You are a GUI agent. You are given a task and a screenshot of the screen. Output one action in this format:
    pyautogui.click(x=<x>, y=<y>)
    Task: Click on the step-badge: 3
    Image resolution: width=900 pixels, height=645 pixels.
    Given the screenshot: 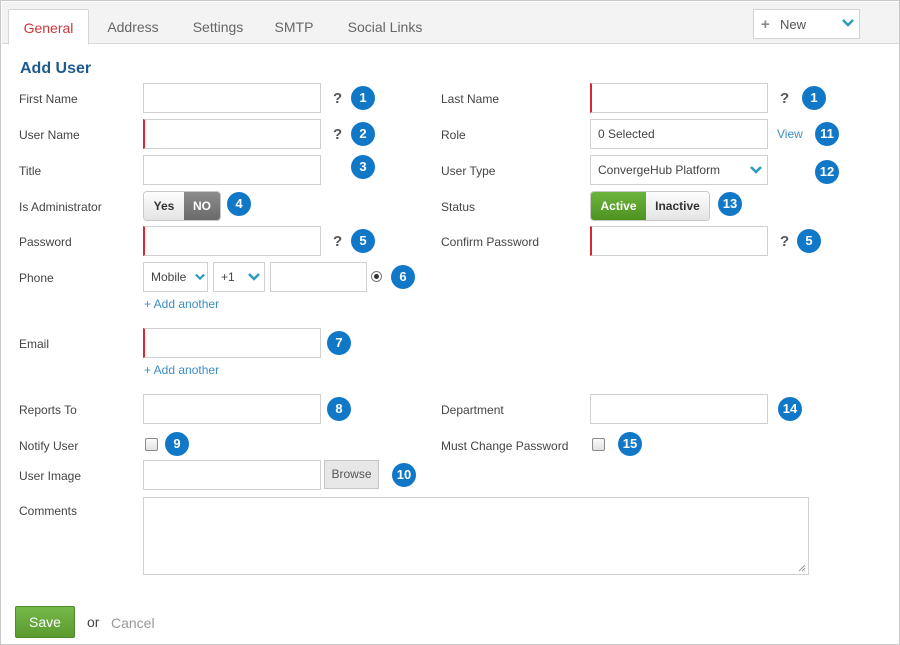 What is the action you would take?
    pyautogui.click(x=363, y=167)
    